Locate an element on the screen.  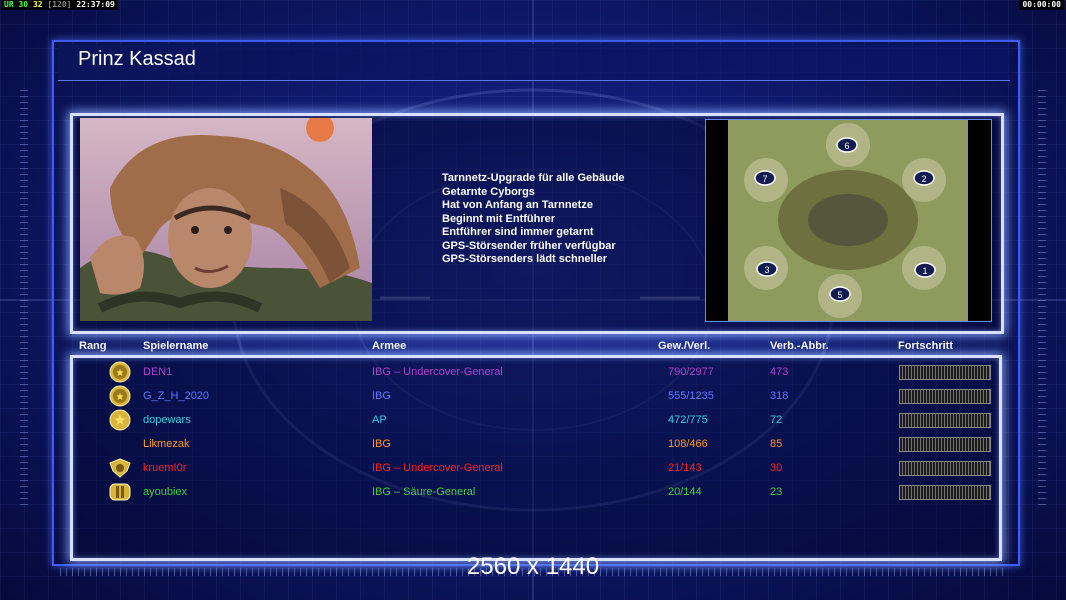
map-image: 6 7 2 3 1 5 is located at coordinates (848, 220).